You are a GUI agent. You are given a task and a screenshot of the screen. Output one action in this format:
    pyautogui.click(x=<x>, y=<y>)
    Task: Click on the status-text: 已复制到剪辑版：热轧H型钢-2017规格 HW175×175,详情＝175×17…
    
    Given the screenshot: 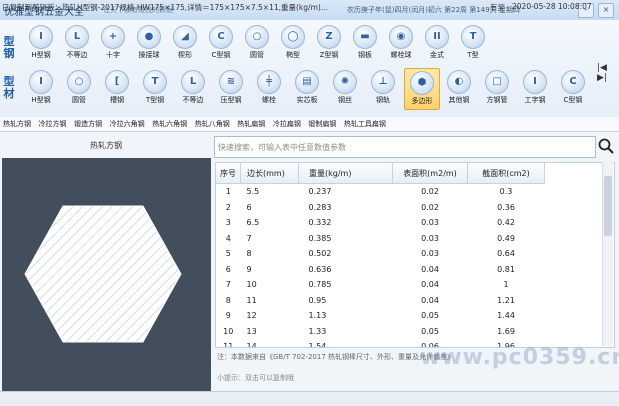 What is the action you would take?
    pyautogui.click(x=165, y=7)
    